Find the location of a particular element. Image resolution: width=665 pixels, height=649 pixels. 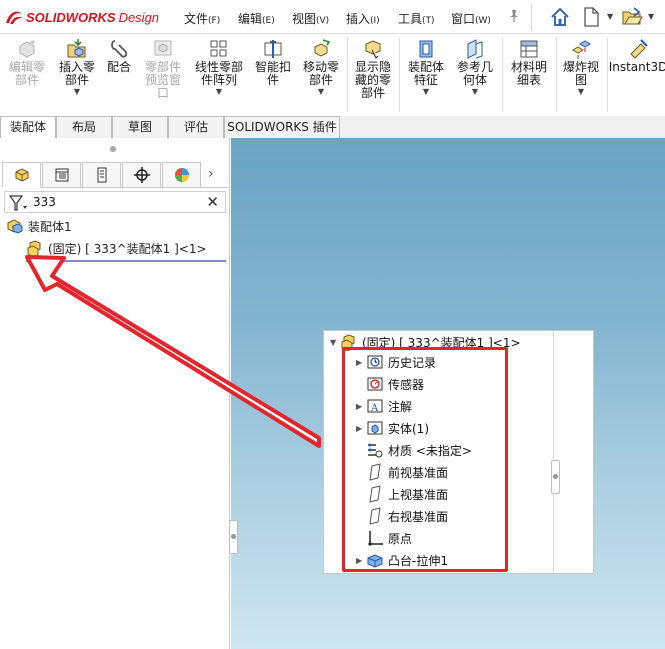

menu-view-label: 视图 is located at coordinates (304, 19).